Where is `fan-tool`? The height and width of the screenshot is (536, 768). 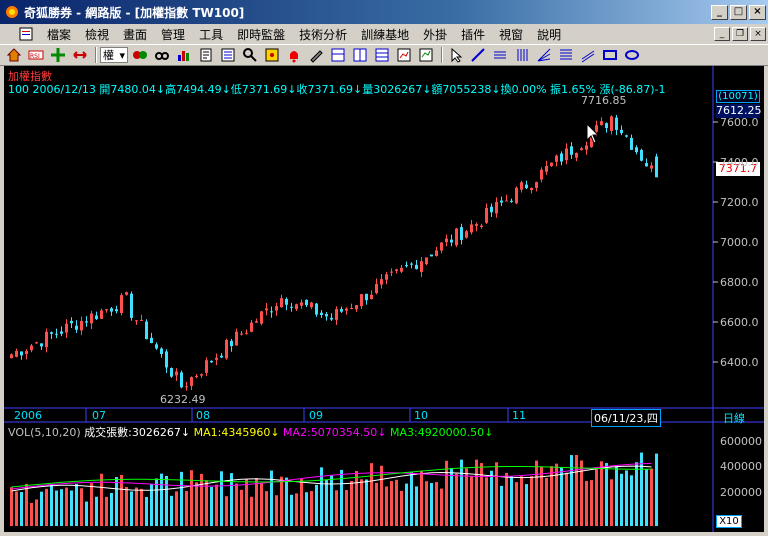 fan-tool is located at coordinates (544, 55).